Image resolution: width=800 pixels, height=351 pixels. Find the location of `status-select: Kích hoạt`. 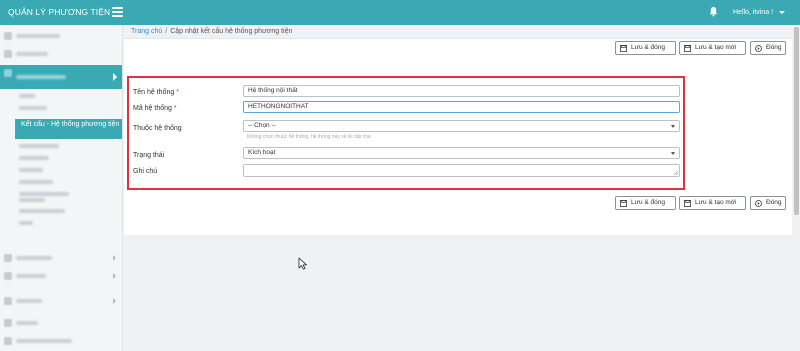

status-select: Kích hoạt is located at coordinates (461, 153).